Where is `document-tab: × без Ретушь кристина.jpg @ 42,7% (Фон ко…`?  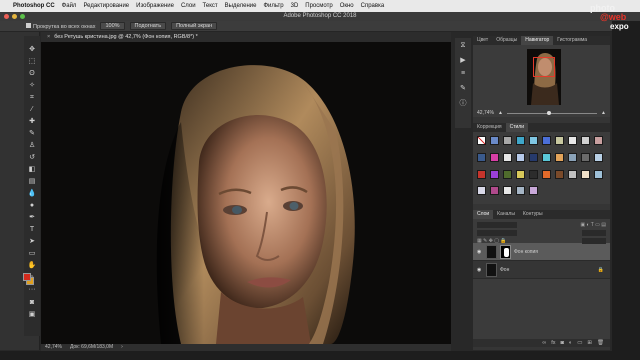
document-tab: × без Ретушь кристина.jpg @ 42,7% (Фон ко… is located at coordinates (246, 37).